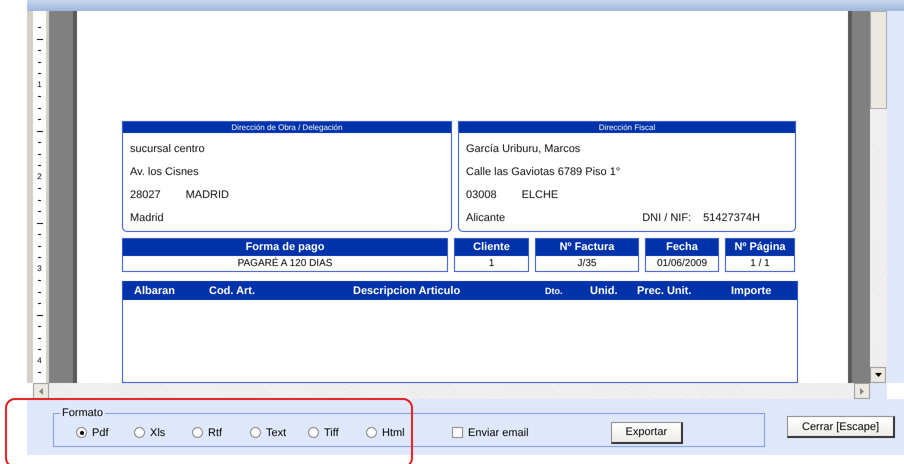 The image size is (904, 464). I want to click on field-value: 1, so click(492, 264).